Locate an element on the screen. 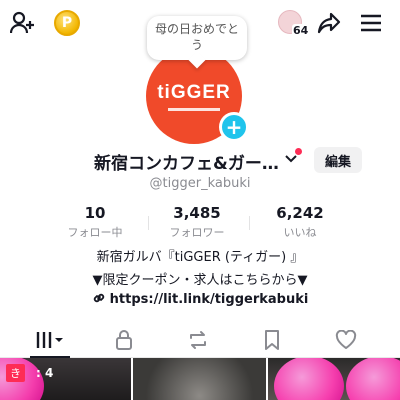 Image resolution: width=400 pixels, height=400 pixels. likes-label: いいね is located at coordinates (300, 232).